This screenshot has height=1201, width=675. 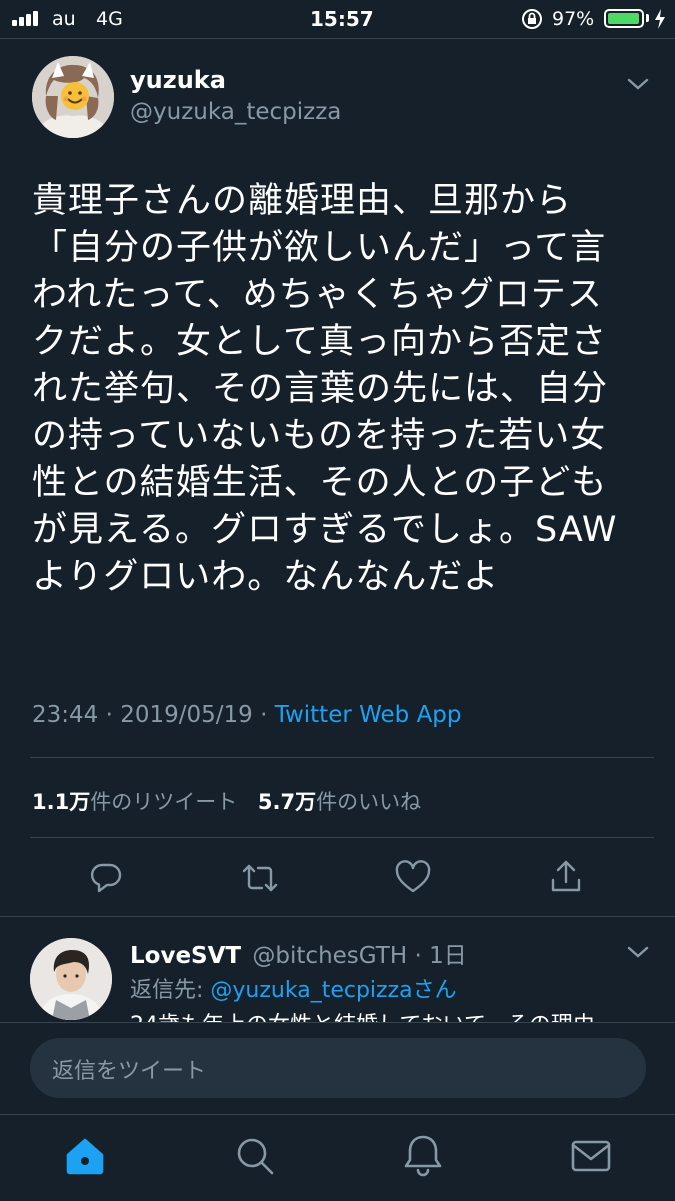 I want to click on reply-input: 返信をツイート, so click(x=338, y=1068).